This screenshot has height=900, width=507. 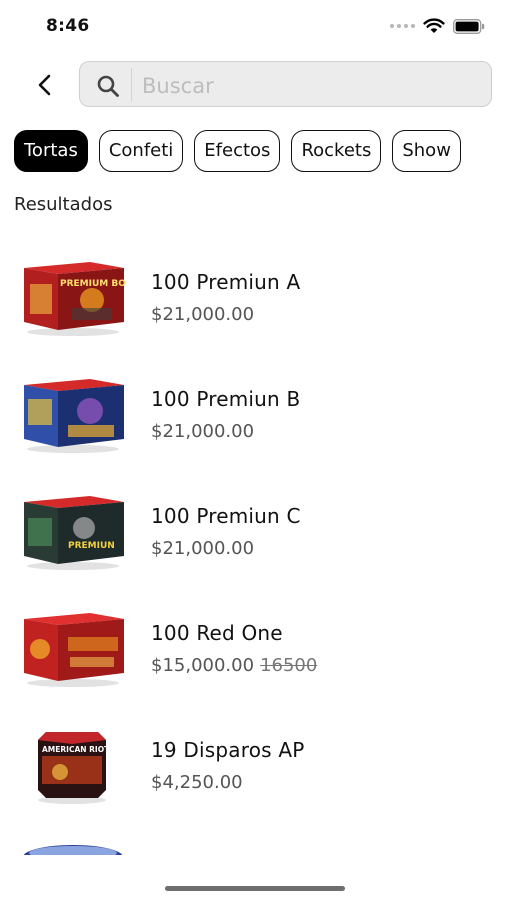 I want to click on product-image: PREMIUN, so click(x=74, y=533).